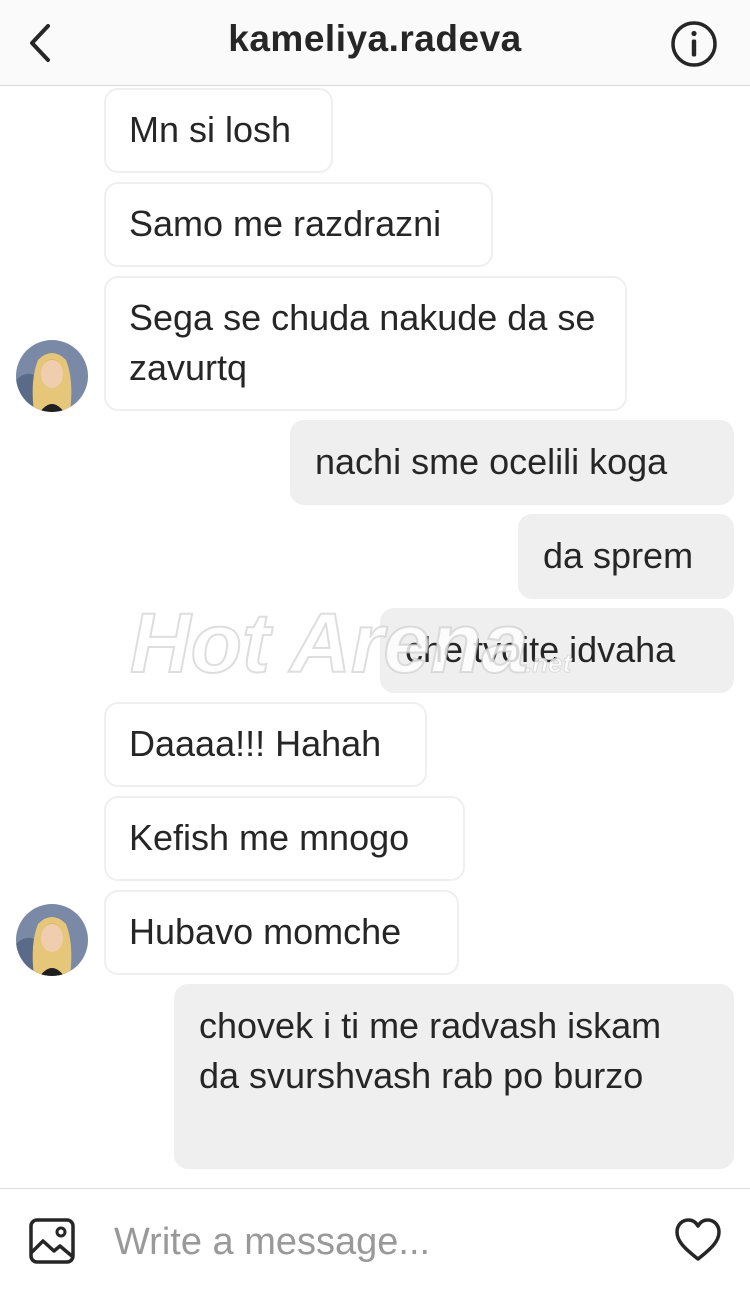 The image size is (750, 1292). What do you see at coordinates (281, 932) in the screenshot?
I see `message-bubble-incoming: Hubavo momche` at bounding box center [281, 932].